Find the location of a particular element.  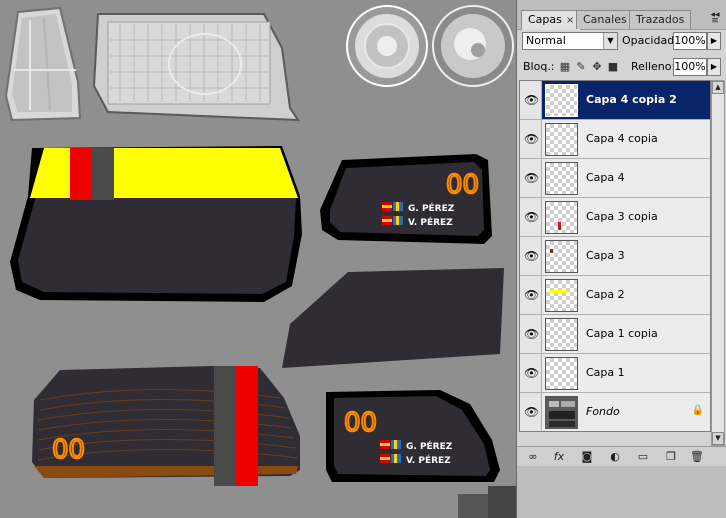

layer-row: 👁 Capa 3 is located at coordinates (615, 256).